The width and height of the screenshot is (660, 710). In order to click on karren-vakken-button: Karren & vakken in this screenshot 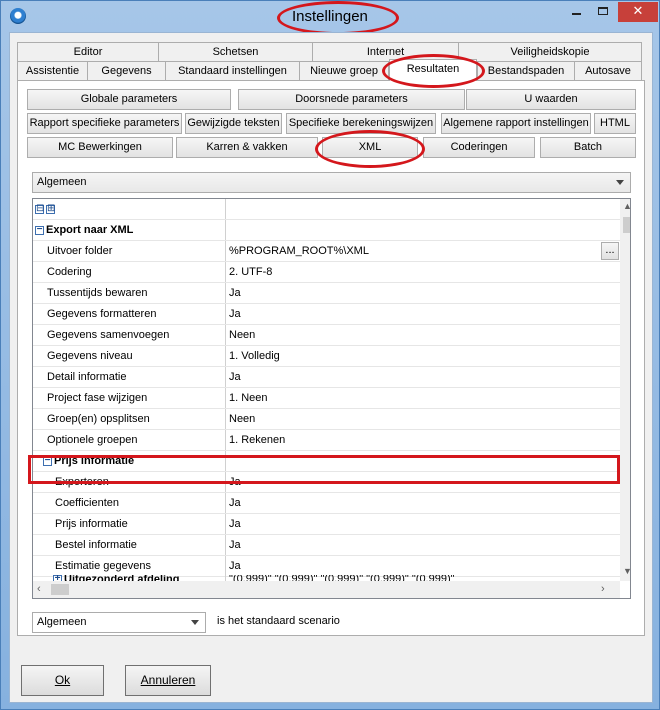, I will do `click(247, 147)`.